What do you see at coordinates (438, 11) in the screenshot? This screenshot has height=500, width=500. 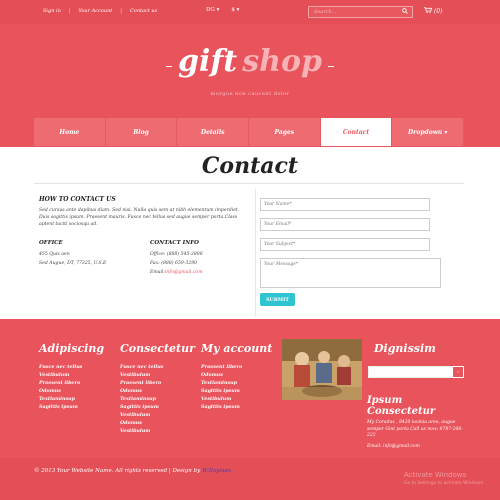 I see `cart-count: (0)` at bounding box center [438, 11].